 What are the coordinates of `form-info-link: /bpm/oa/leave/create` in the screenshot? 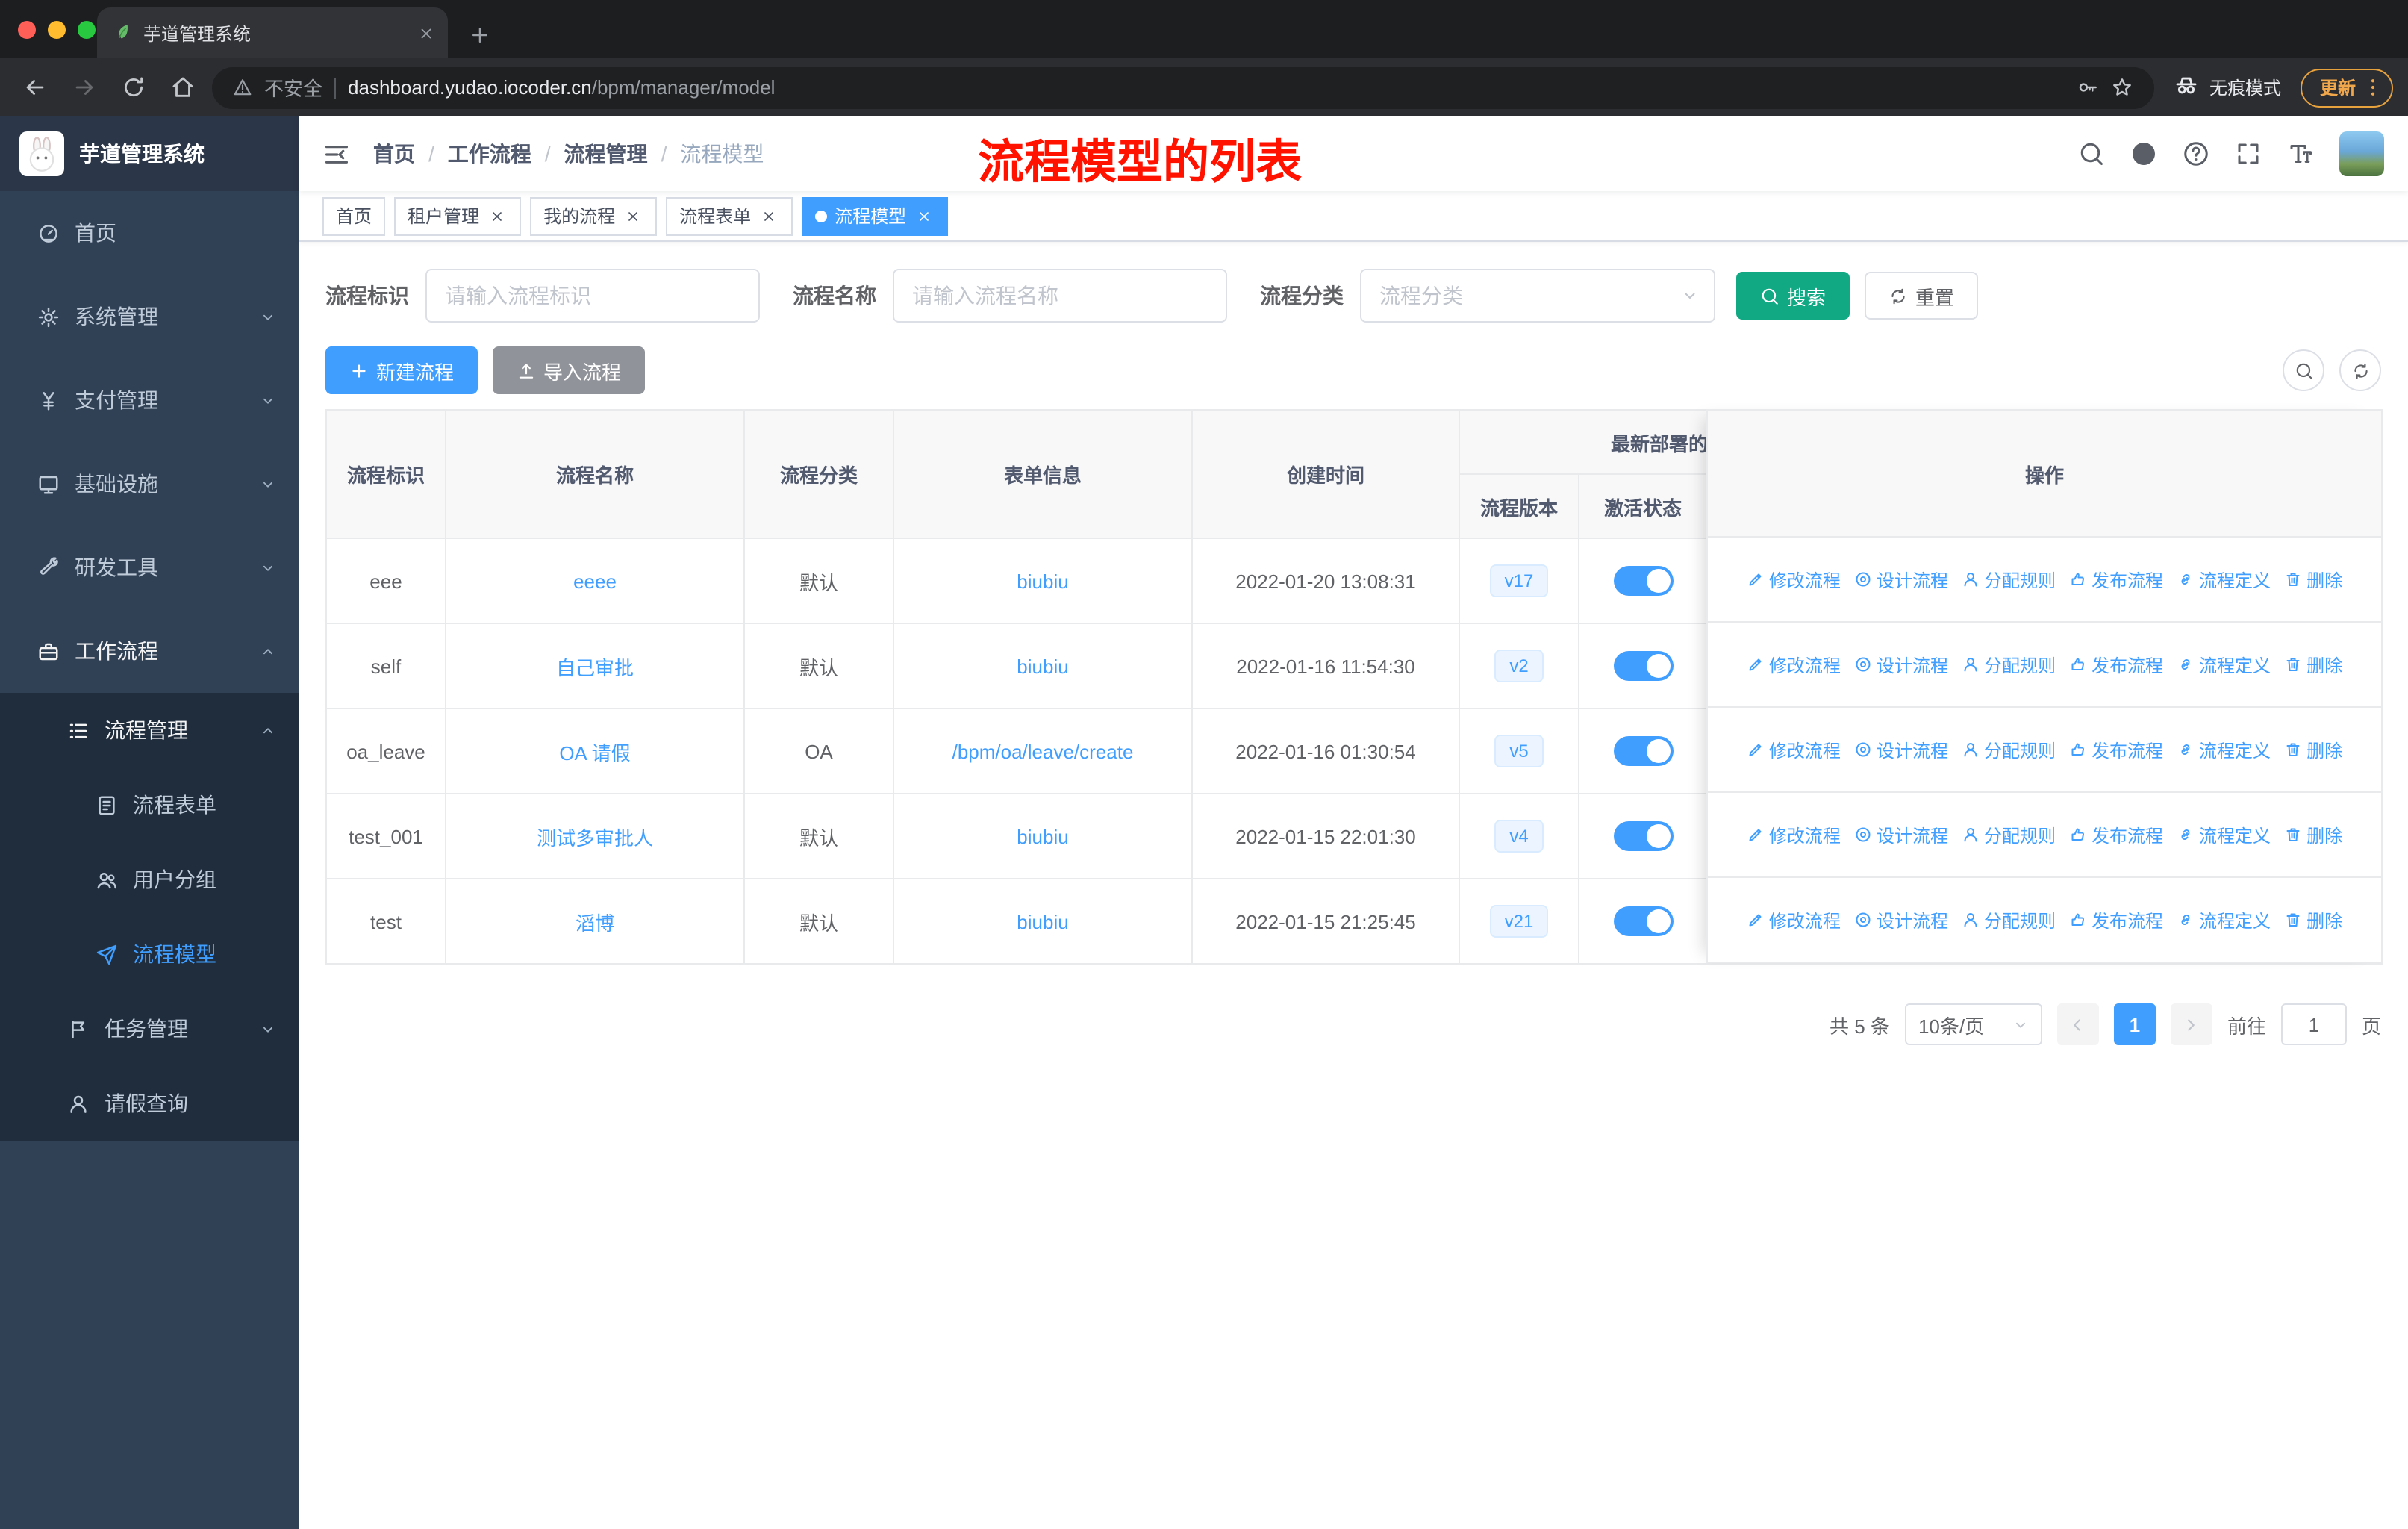 It's located at (1043, 751).